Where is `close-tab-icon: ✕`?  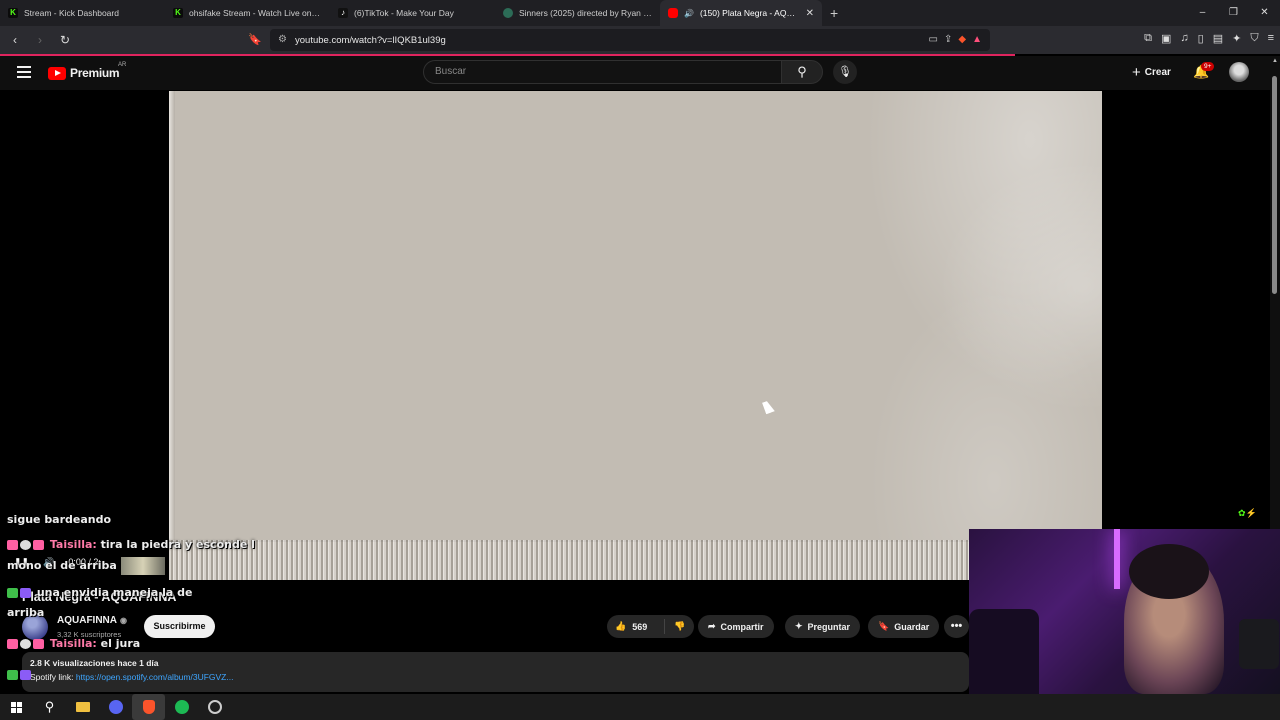 close-tab-icon: ✕ is located at coordinates (810, 13).